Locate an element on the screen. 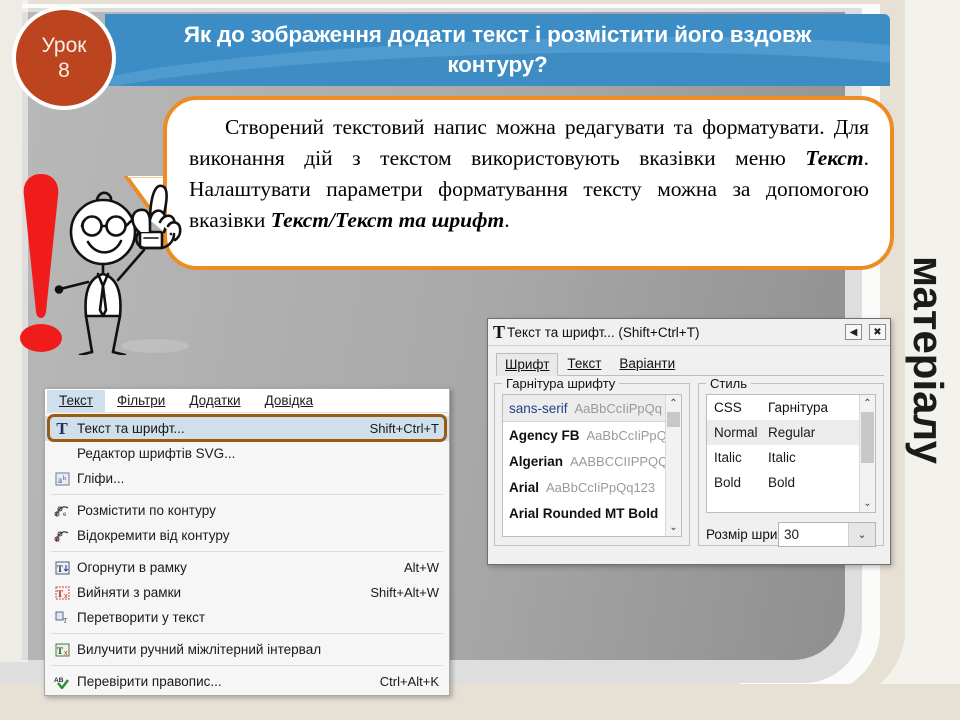  font-row-arial-sample: AaBbCcIiPpQq123 is located at coordinates (601, 487).